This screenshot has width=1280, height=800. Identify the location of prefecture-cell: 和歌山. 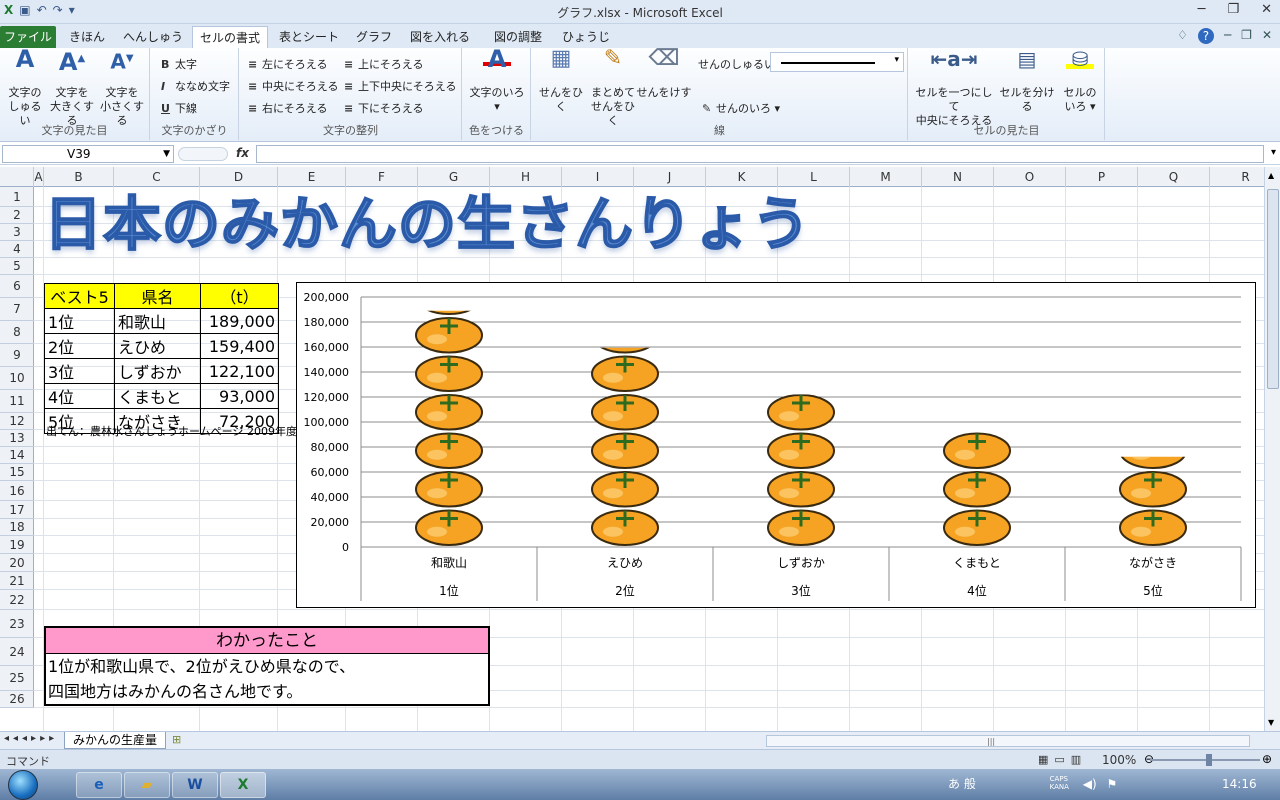
(157, 321).